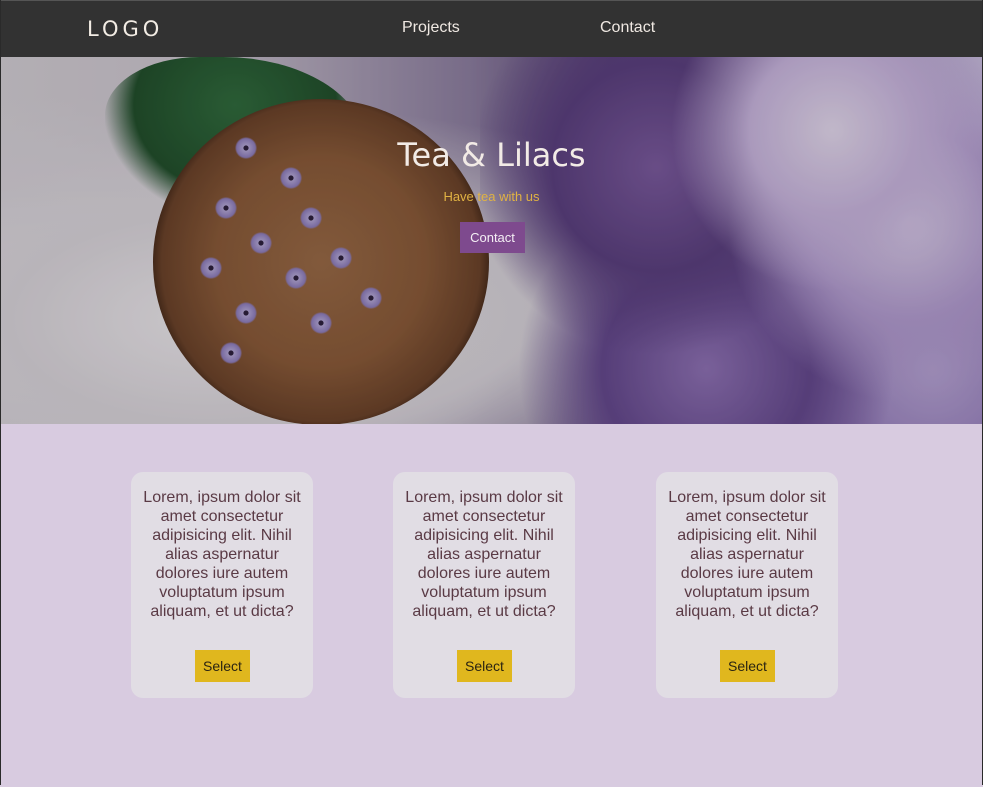  I want to click on nav-link-contact: Contact, so click(627, 28).